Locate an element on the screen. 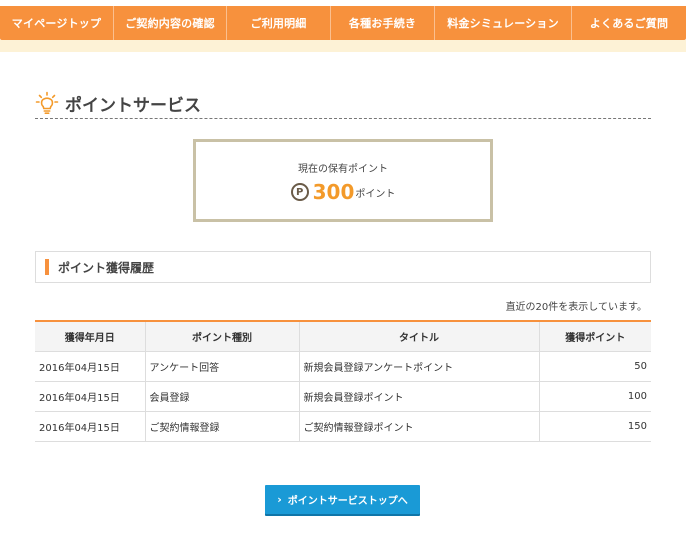 Image resolution: width=686 pixels, height=555 pixels. section-accent-bar is located at coordinates (47, 267).